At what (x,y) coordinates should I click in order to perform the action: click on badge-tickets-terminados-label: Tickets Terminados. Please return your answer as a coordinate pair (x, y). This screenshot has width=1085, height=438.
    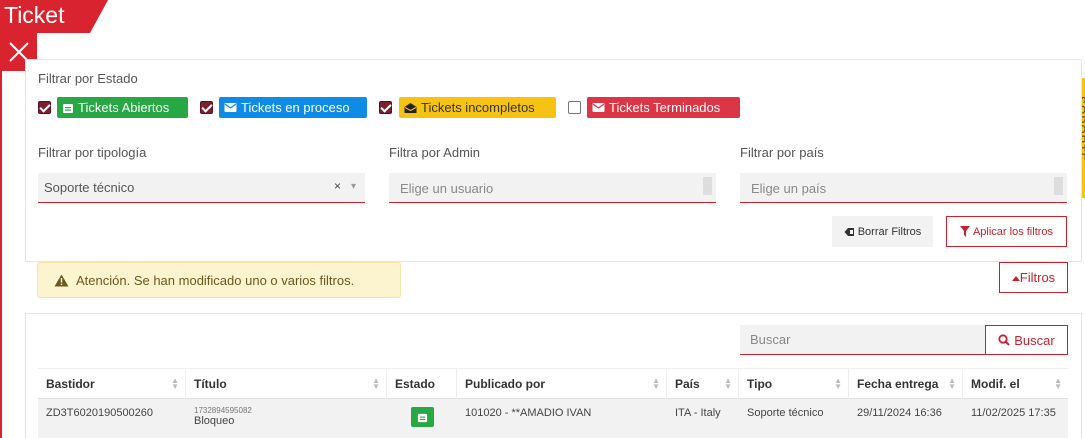
    Looking at the image, I should click on (665, 107).